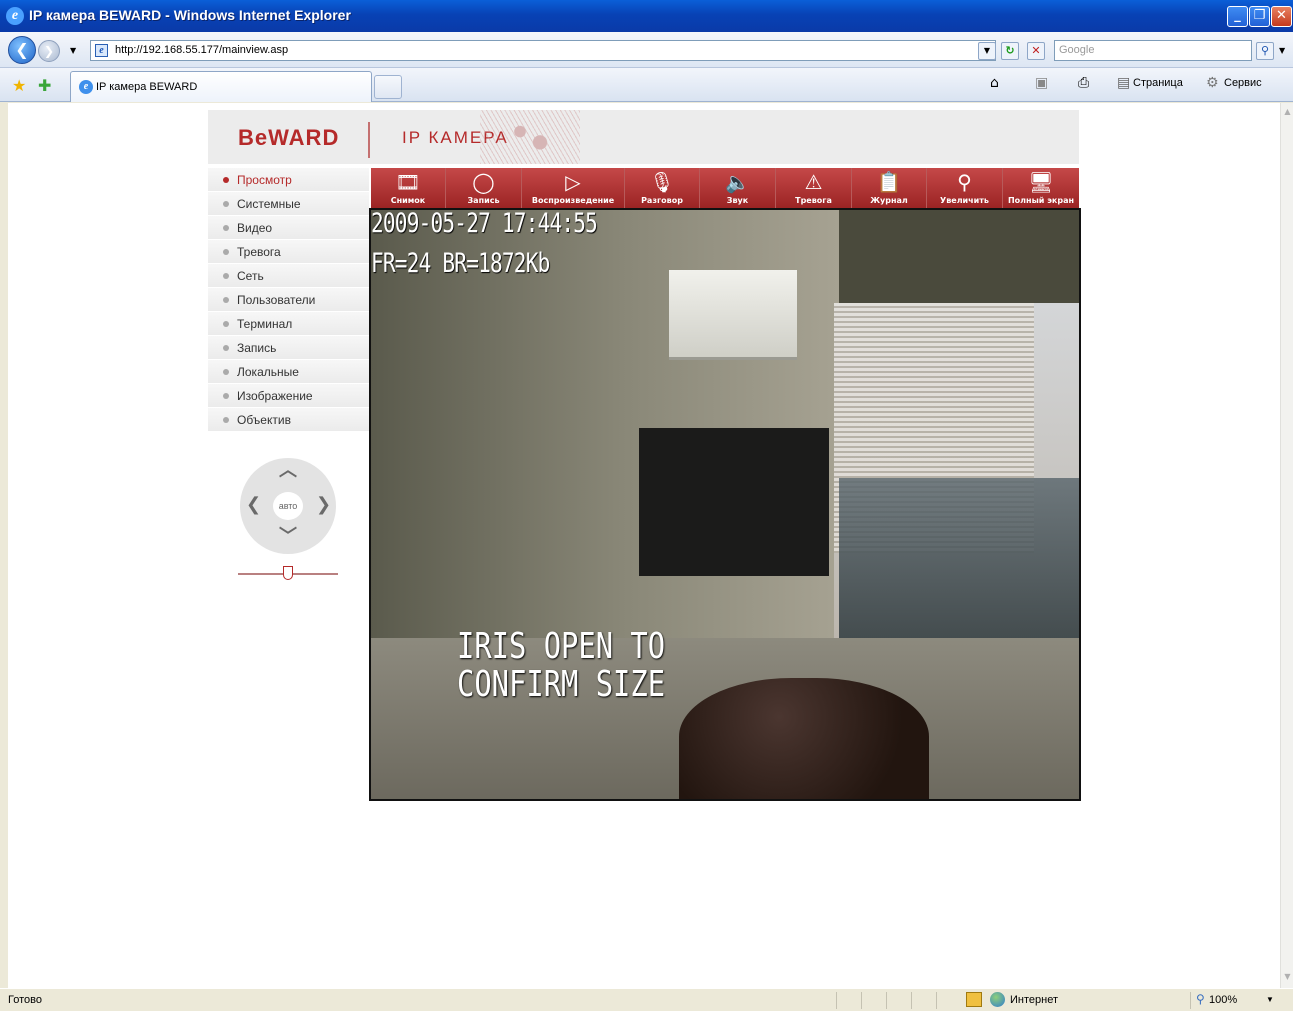 This screenshot has height=1011, width=1293. Describe the element at coordinates (73, 50) in the screenshot. I see `history-dropdown-icon: ▼` at that location.